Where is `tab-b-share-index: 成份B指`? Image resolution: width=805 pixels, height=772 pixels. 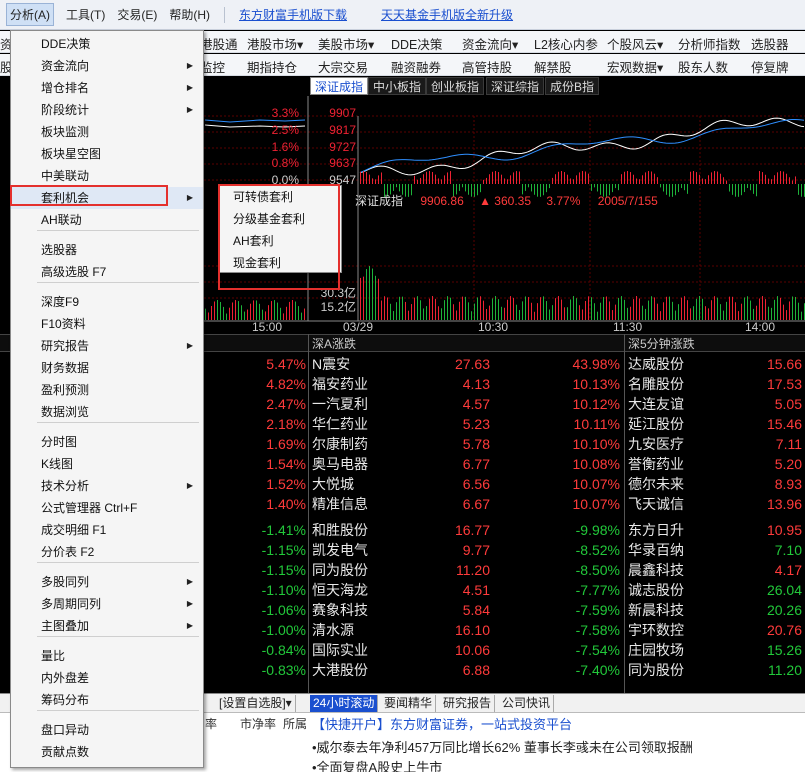
tab-b-share-index: 成份B指 is located at coordinates (572, 86).